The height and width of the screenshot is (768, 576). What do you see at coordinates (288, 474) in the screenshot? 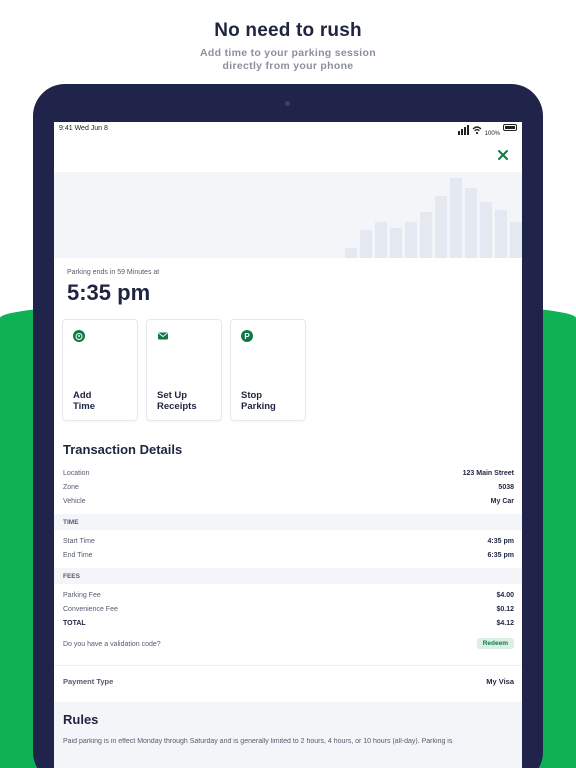
I see `location-row: Location 123 Main Street` at bounding box center [288, 474].